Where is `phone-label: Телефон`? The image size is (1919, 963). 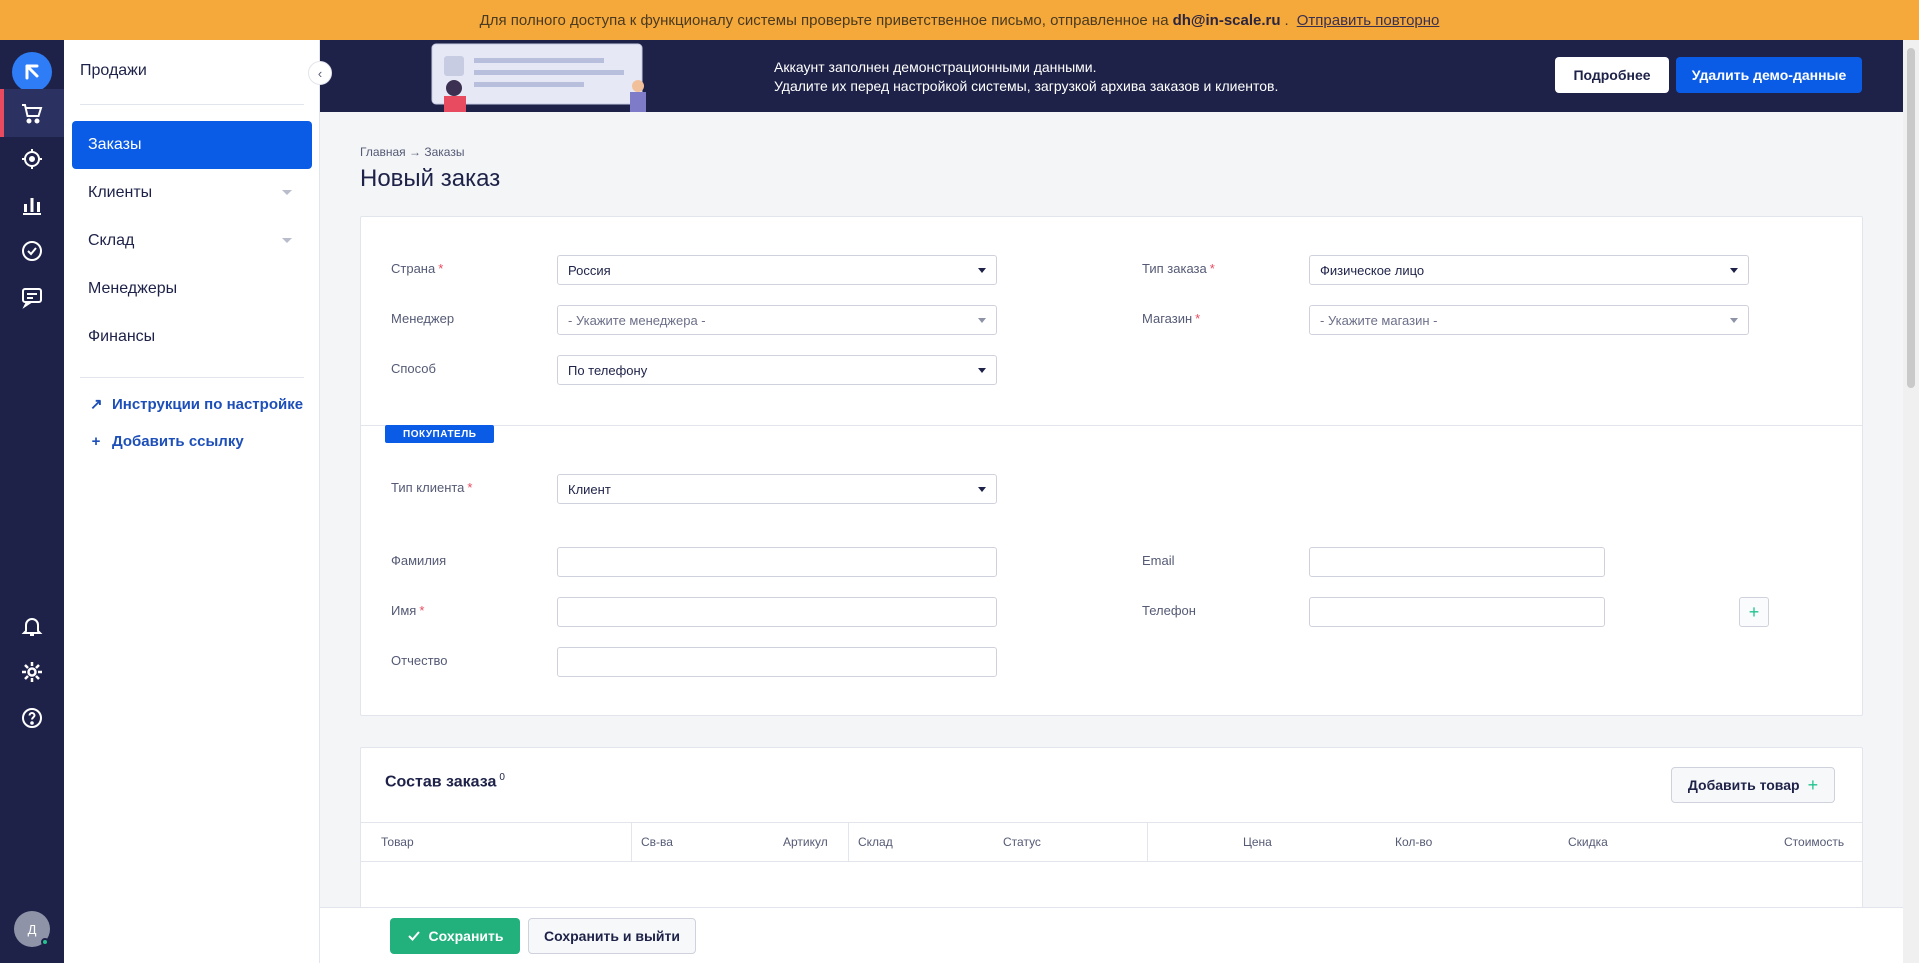 phone-label: Телефон is located at coordinates (1169, 610).